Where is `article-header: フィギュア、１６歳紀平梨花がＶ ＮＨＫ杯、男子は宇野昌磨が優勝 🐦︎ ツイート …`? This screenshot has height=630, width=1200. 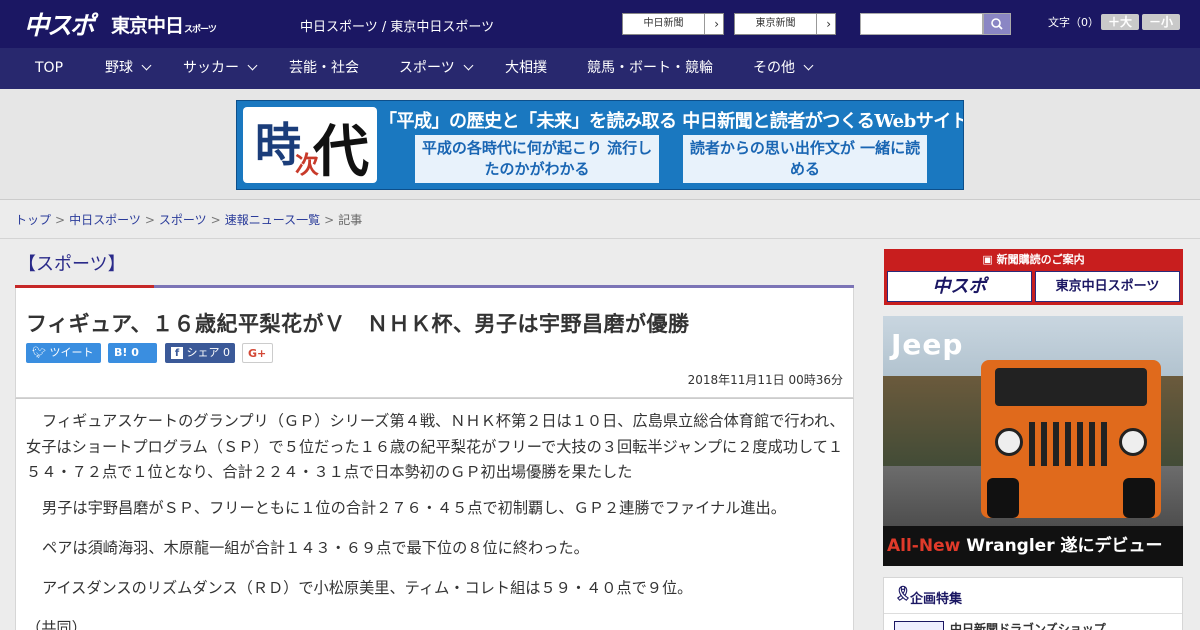
article-header: フィギュア、１６歳紀平梨花がＶ ＮＨＫ杯、男子は宇野昌磨が優勝 🐦︎ ツイート … is located at coordinates (434, 343).